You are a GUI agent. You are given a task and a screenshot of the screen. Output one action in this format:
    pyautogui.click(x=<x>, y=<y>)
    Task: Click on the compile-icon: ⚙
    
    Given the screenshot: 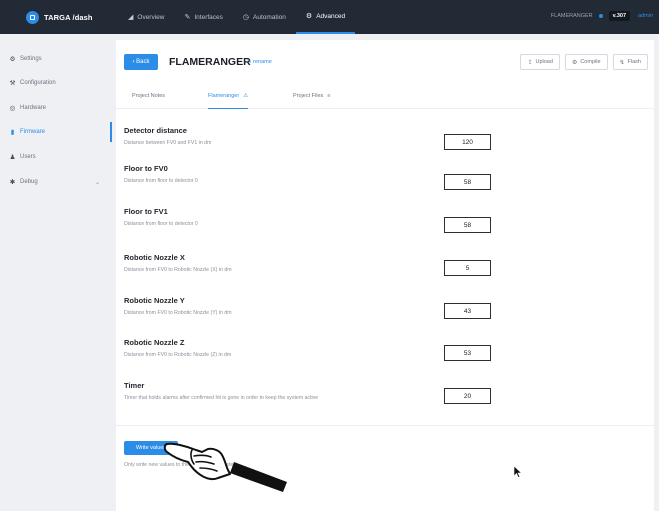 What is the action you would take?
    pyautogui.click(x=574, y=62)
    